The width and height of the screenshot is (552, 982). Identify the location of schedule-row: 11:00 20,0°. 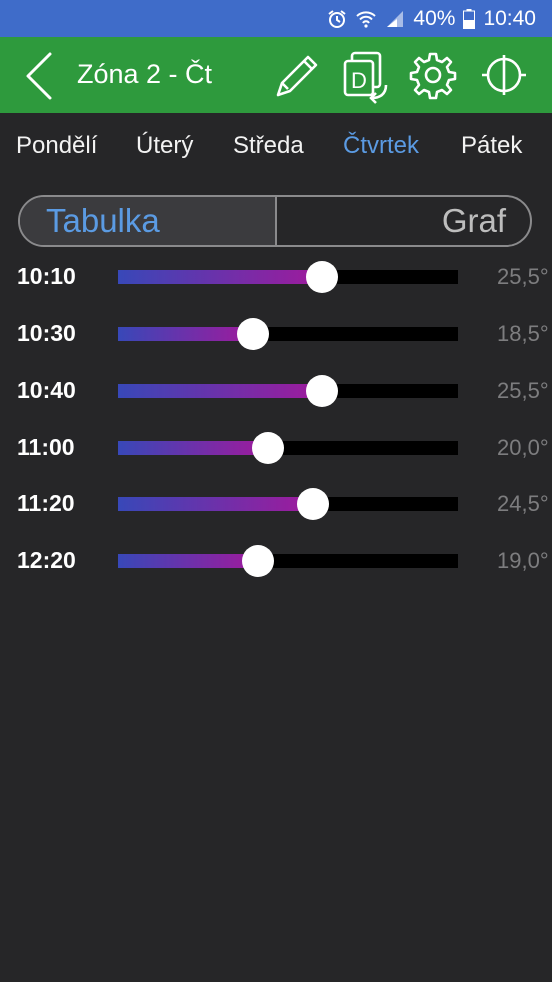
(276, 448).